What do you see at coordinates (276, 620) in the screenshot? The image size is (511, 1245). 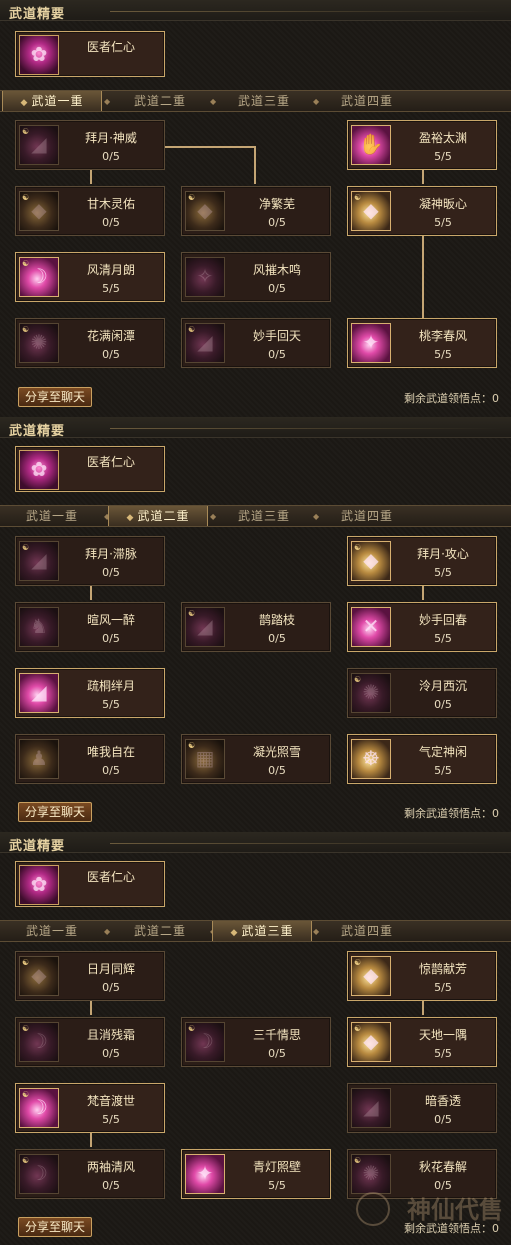 I see `skill-name: 鹊踏枝` at bounding box center [276, 620].